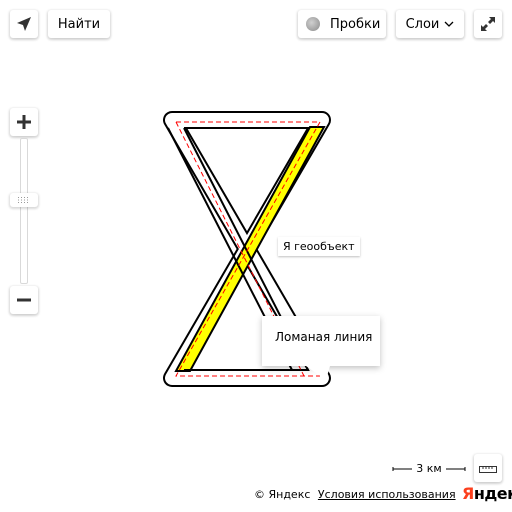 This screenshot has width=512, height=512. I want to click on fullscreen-button, so click(488, 24).